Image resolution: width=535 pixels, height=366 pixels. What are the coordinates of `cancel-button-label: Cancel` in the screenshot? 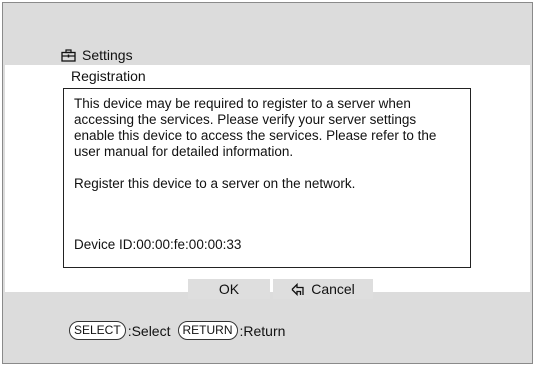 It's located at (333, 289).